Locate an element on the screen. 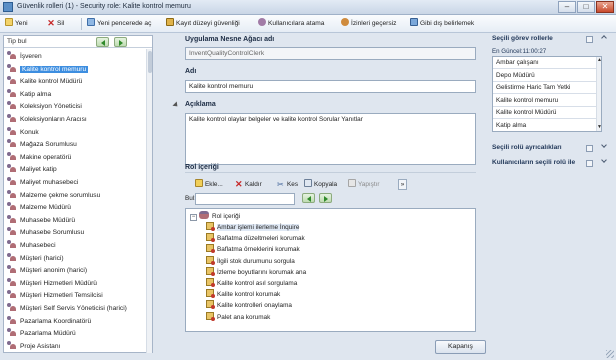 Image resolution: width=616 pixels, height=360 pixels. delete-button: ✕ Sil is located at coordinates (55, 24).